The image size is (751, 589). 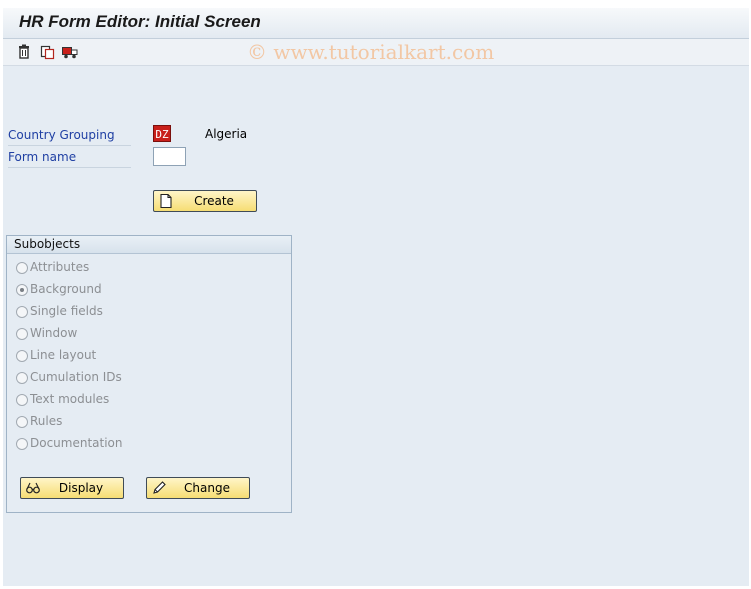 I want to click on radio-window: Window, so click(x=116, y=334).